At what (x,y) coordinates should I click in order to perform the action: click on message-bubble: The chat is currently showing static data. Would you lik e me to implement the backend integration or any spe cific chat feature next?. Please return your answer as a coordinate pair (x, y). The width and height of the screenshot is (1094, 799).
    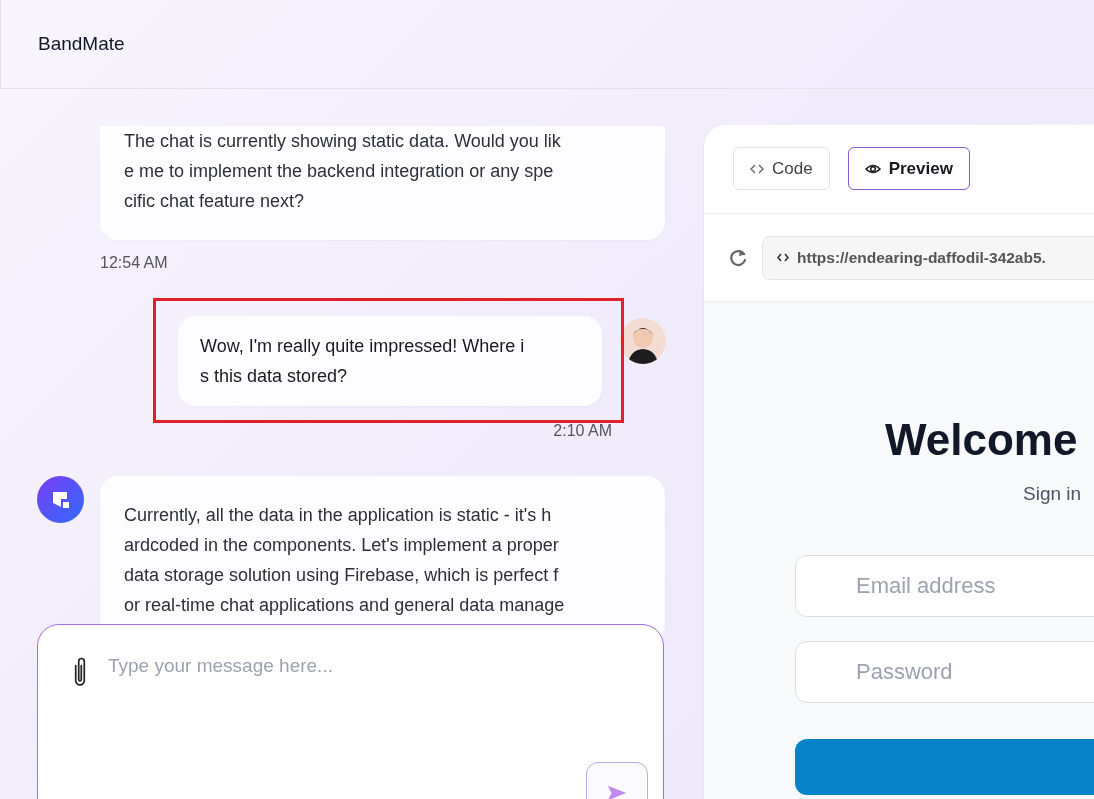
    Looking at the image, I should click on (382, 183).